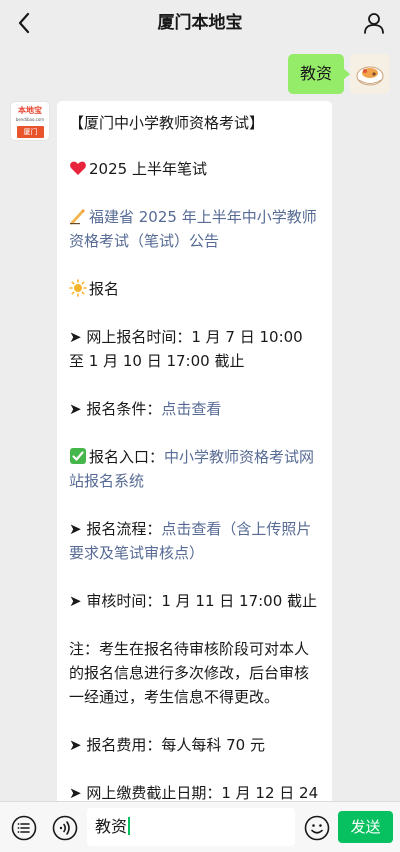  I want to click on bottom-input-bar: 教资 发送, so click(200, 826).